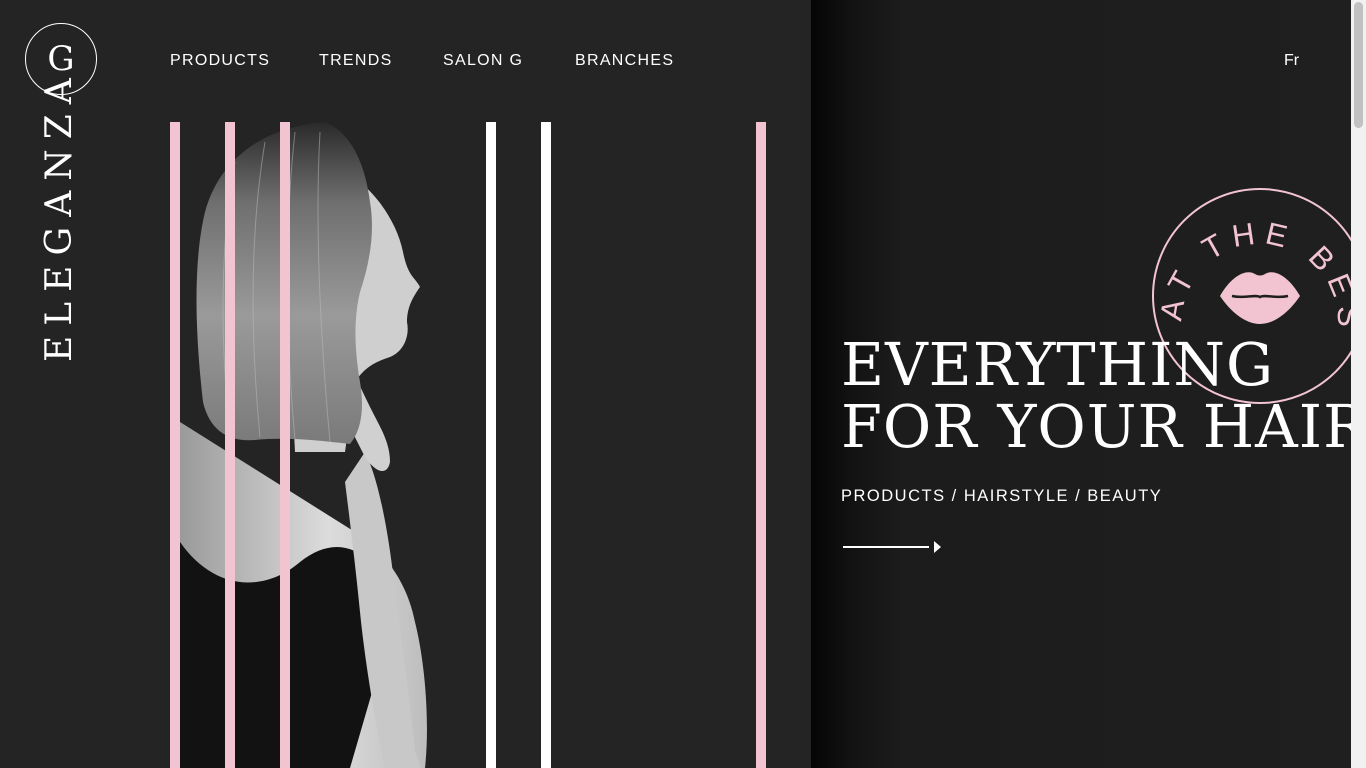 The image size is (1366, 768). What do you see at coordinates (356, 61) in the screenshot?
I see `nav-item-trends: TRENDS` at bounding box center [356, 61].